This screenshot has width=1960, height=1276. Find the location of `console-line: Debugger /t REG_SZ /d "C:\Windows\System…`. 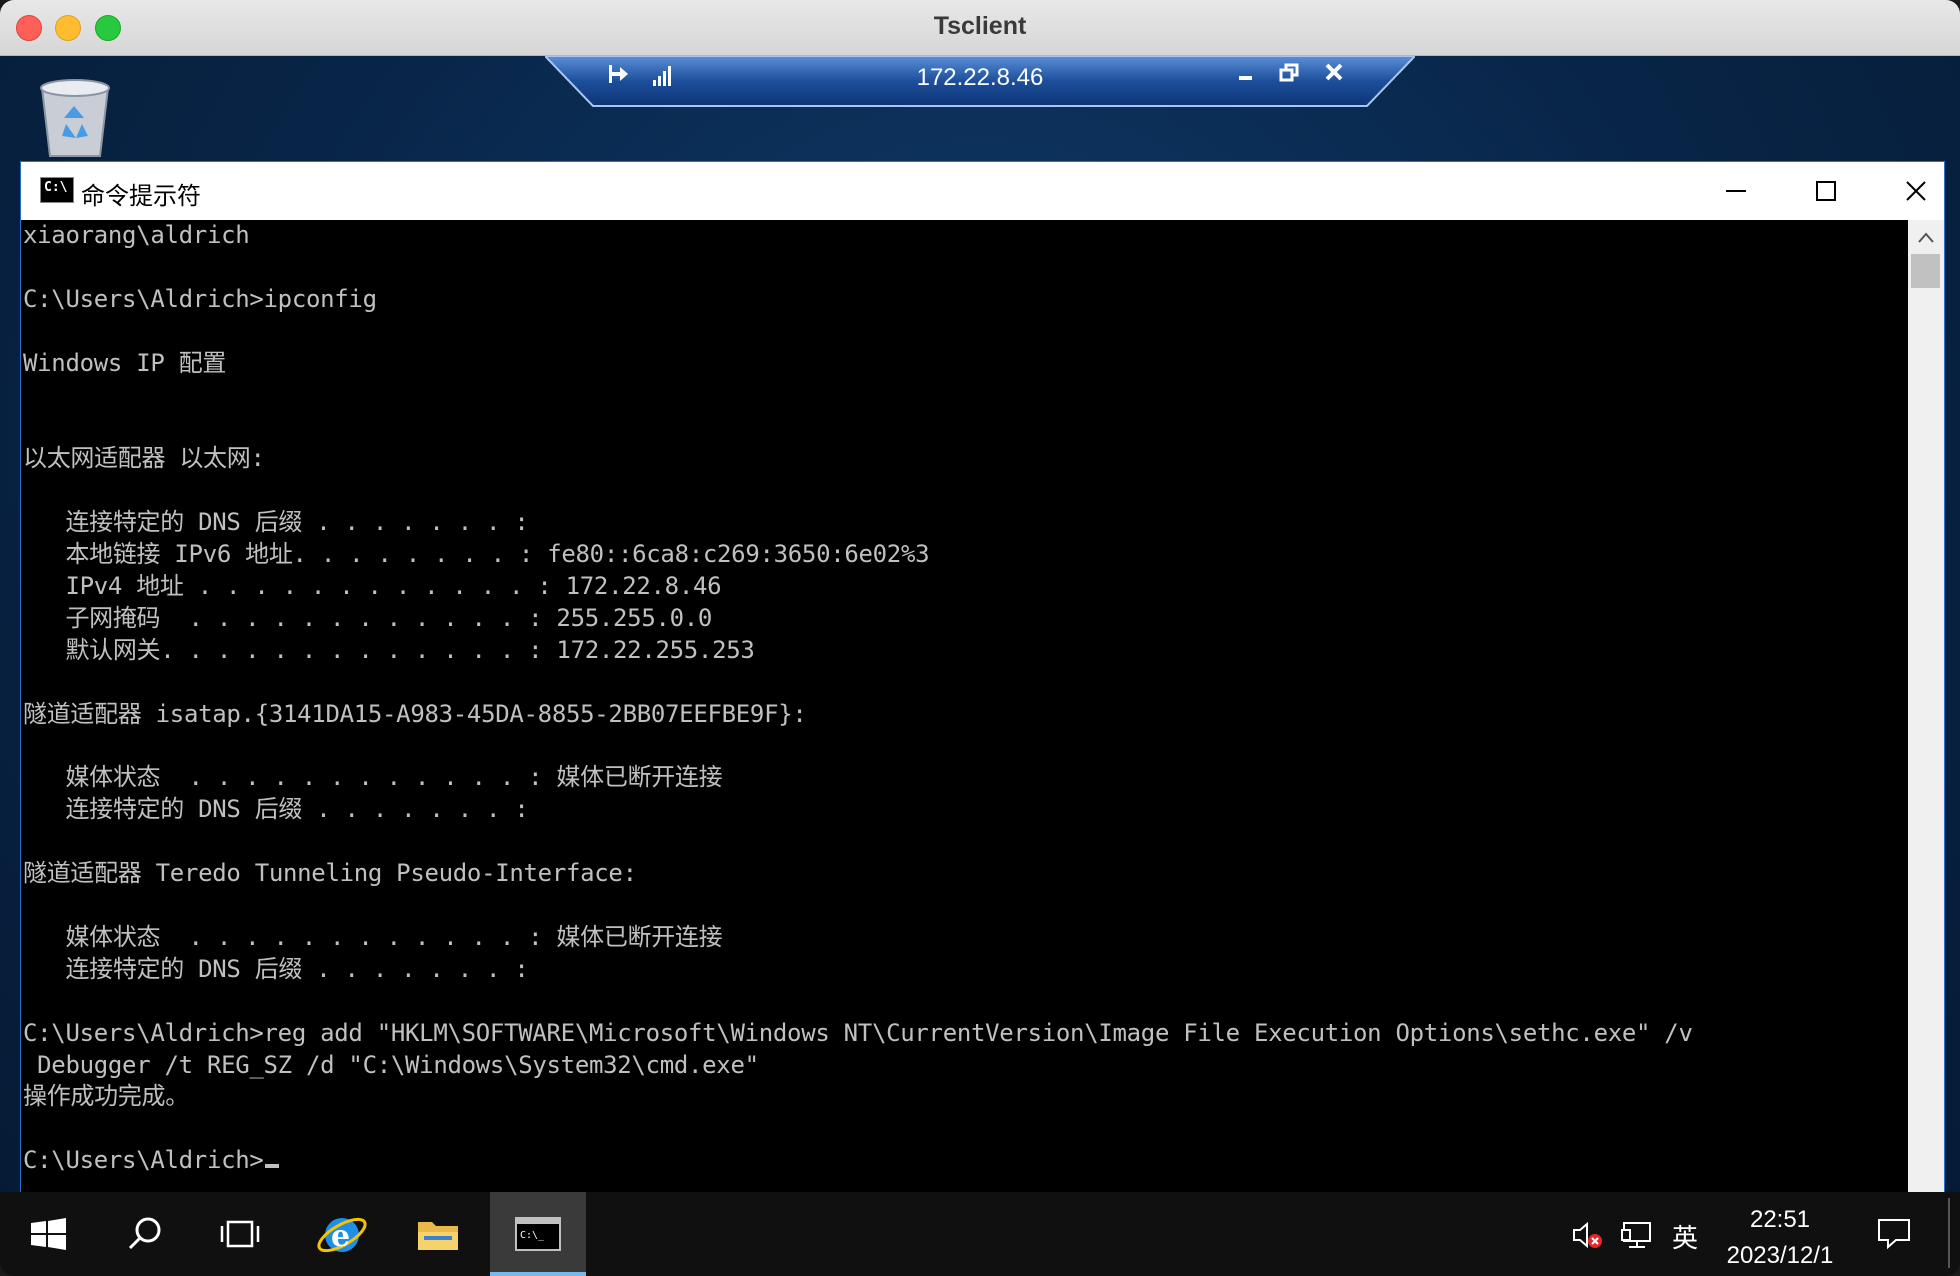

console-line: Debugger /t REG_SZ /d "C:\Windows\System… is located at coordinates (391, 1064).